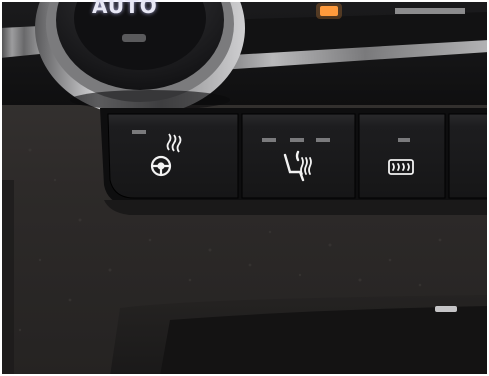  I want to click on heated-steering-wheel-button, so click(173, 156).